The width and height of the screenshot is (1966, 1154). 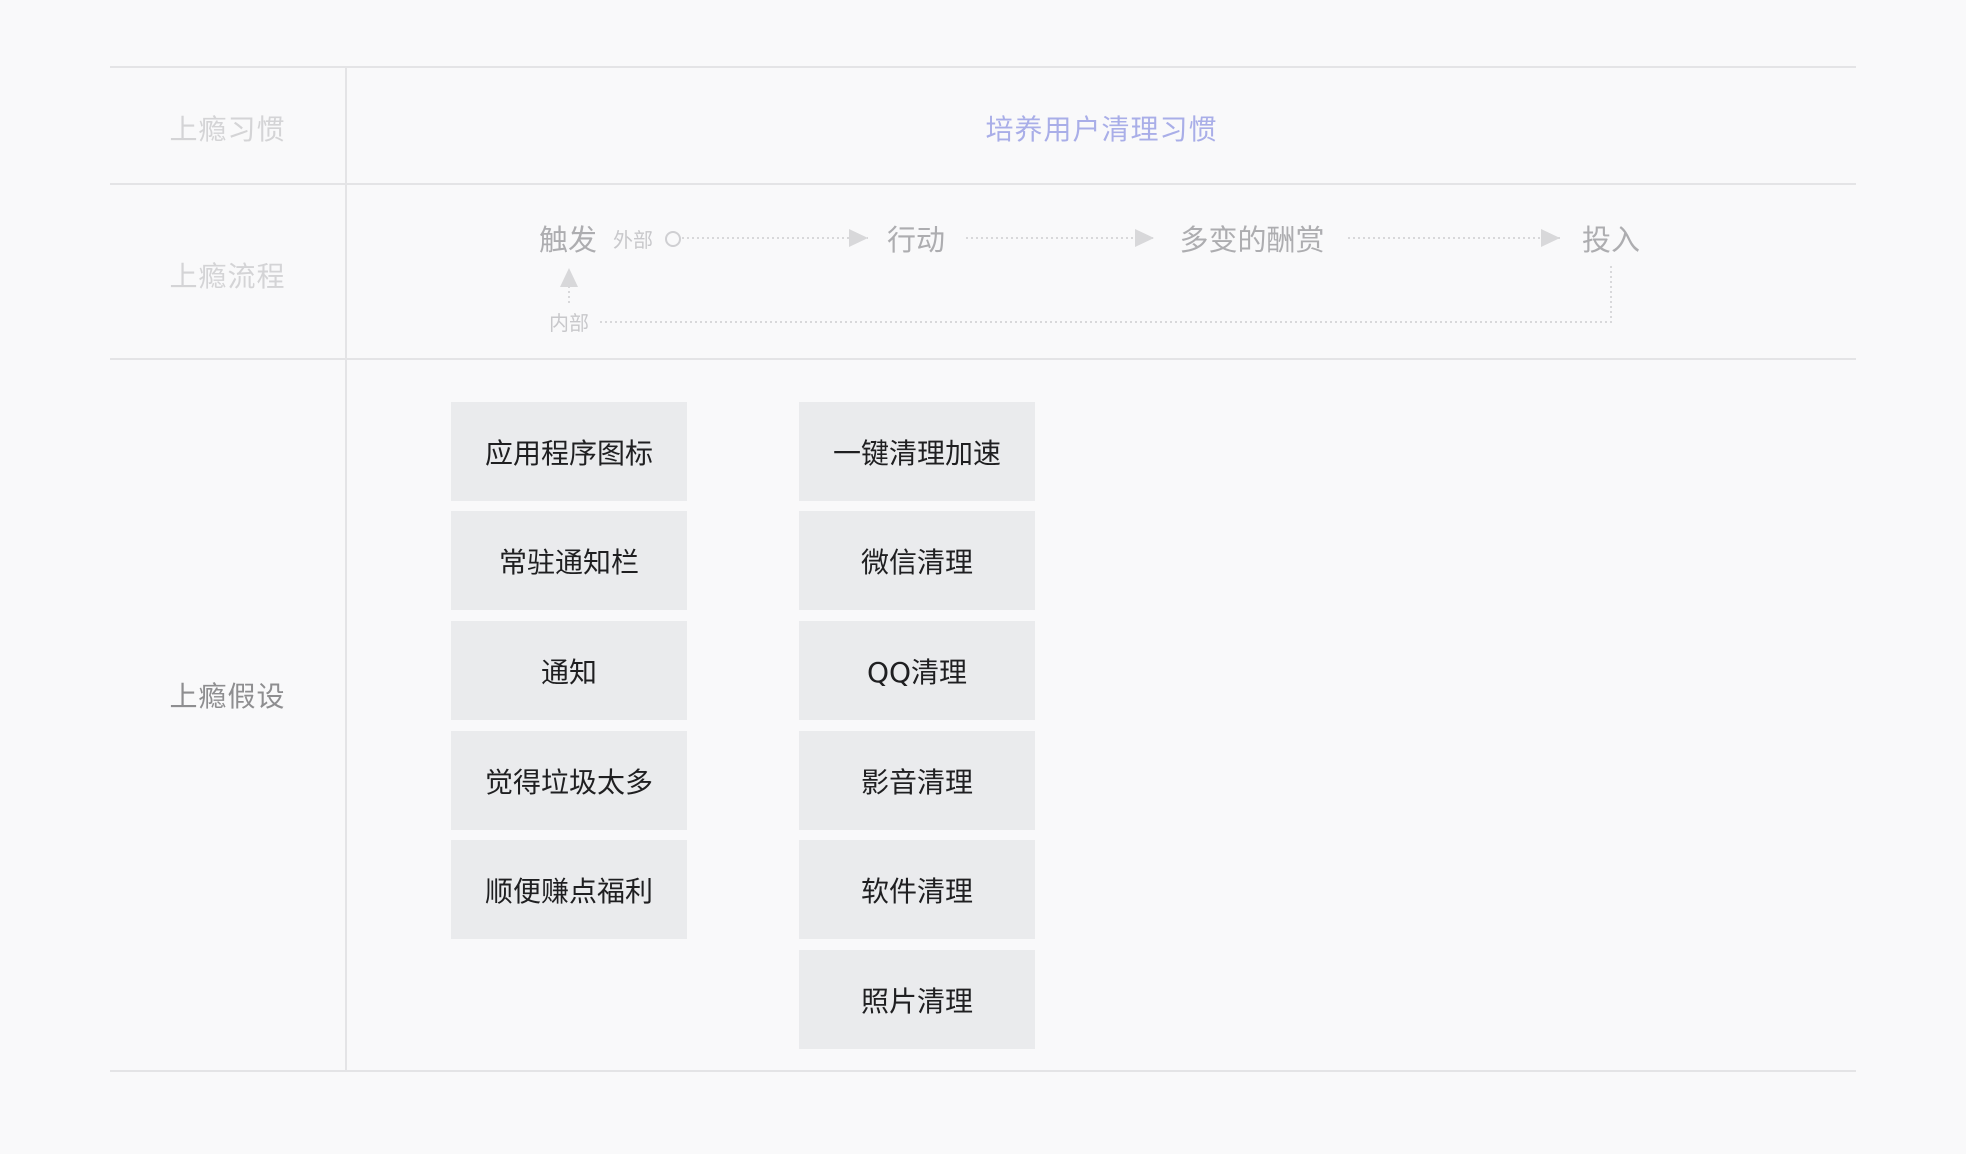 I want to click on flow-node-reward: 多变的酬赏, so click(x=1251, y=240).